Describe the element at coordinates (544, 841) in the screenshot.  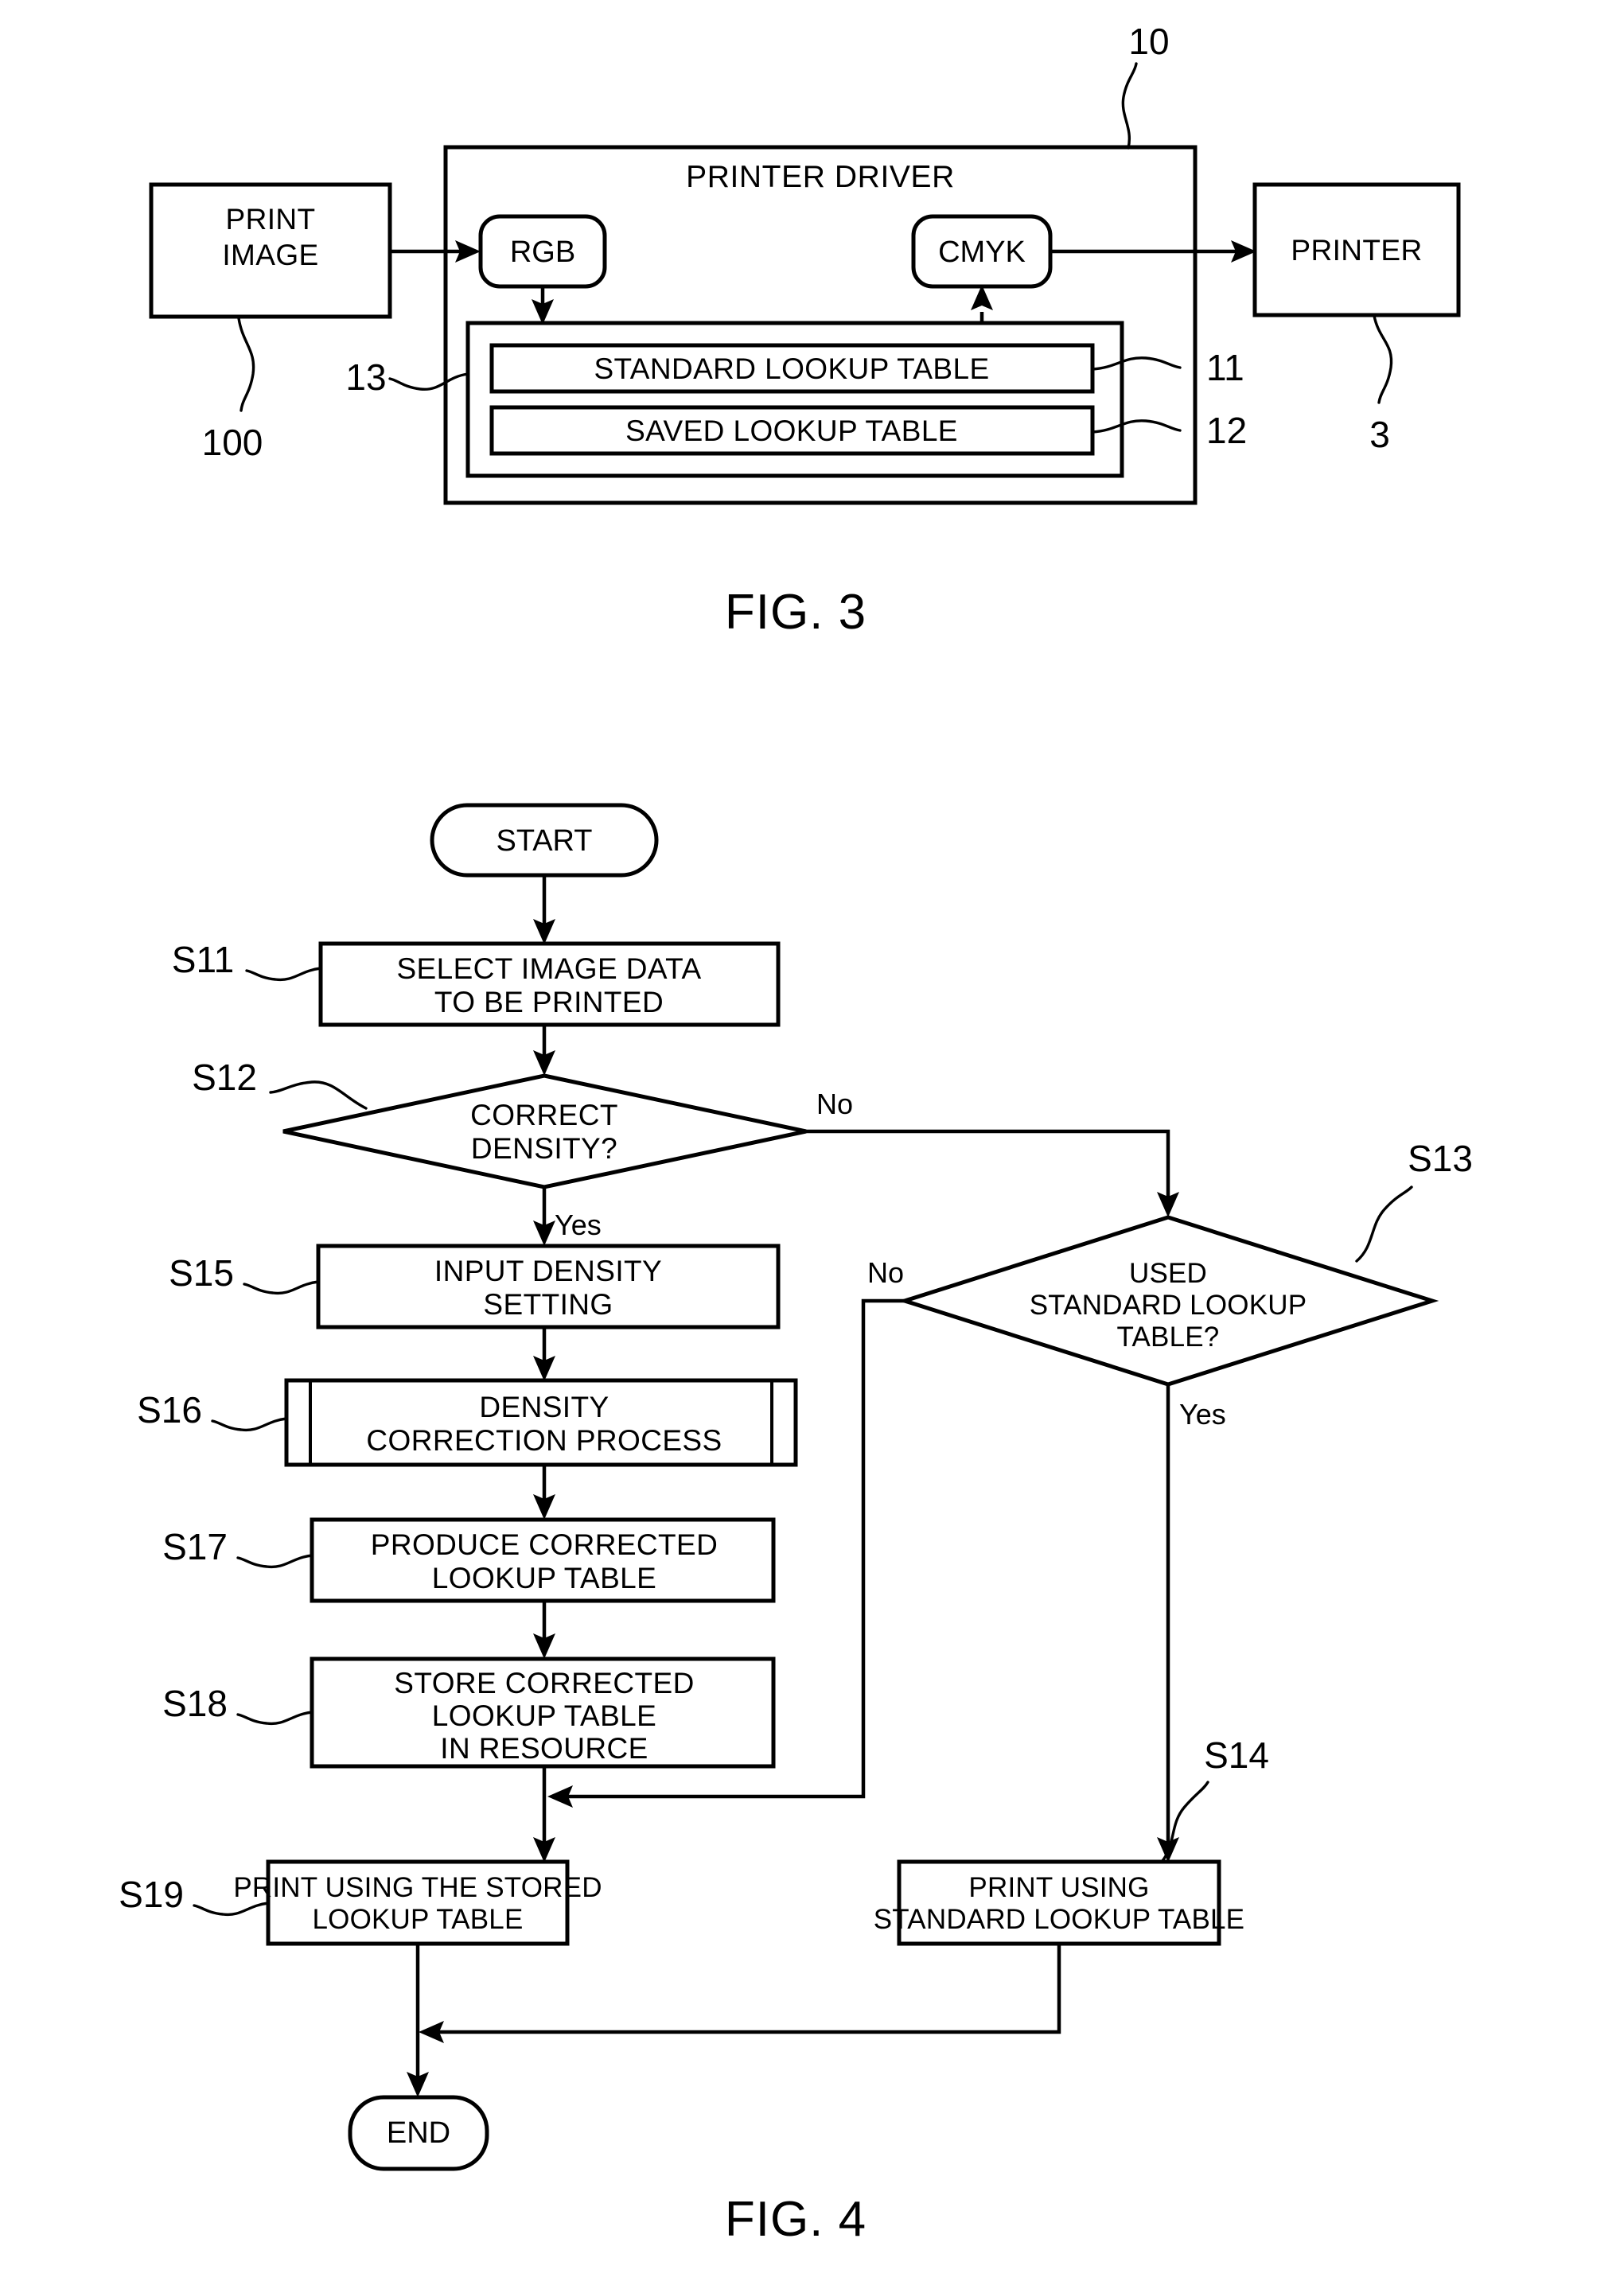
I see `flow-start-label: START` at that location.